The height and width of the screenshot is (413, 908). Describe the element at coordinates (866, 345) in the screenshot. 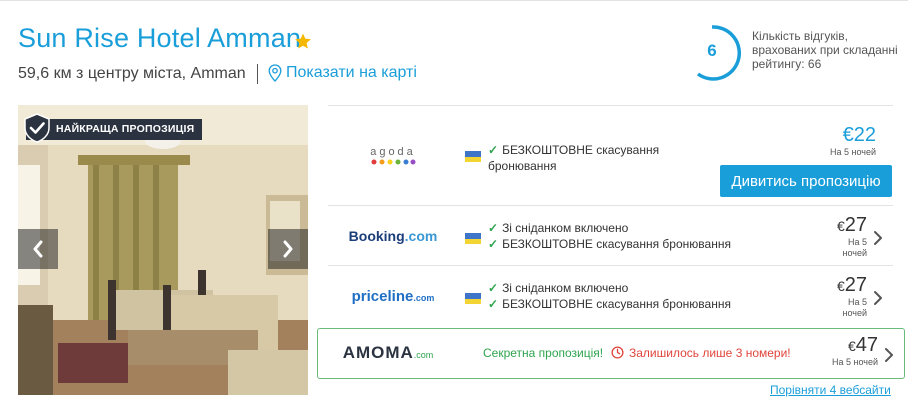

I see `price-amount: 47` at that location.